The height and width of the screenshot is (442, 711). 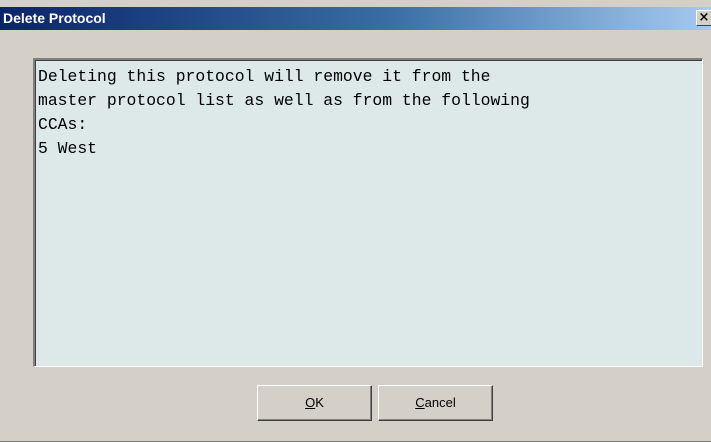 What do you see at coordinates (355, 18) in the screenshot?
I see `title-bar: Delete Protocol ×` at bounding box center [355, 18].